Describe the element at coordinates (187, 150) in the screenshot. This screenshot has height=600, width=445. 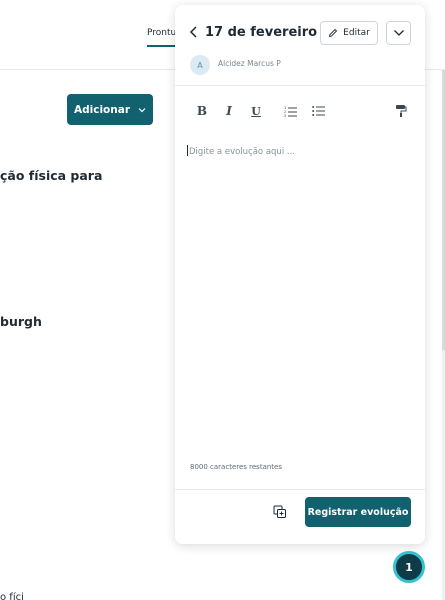
I see `text-caret` at that location.